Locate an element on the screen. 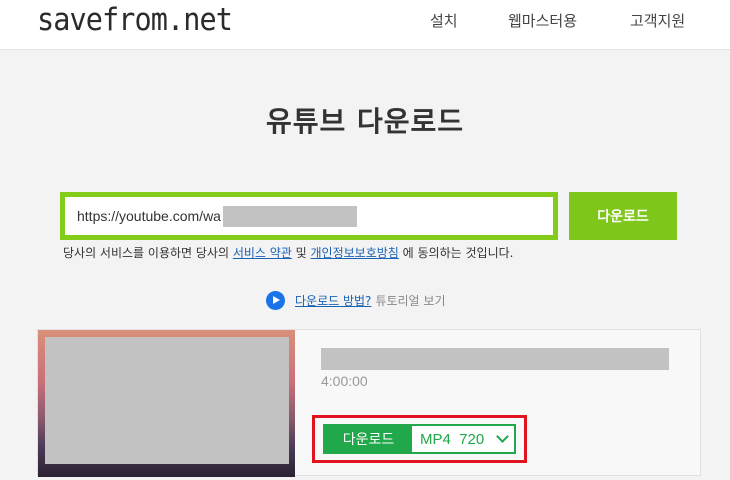 This screenshot has height=480, width=730. url-redacted-area is located at coordinates (290, 216).